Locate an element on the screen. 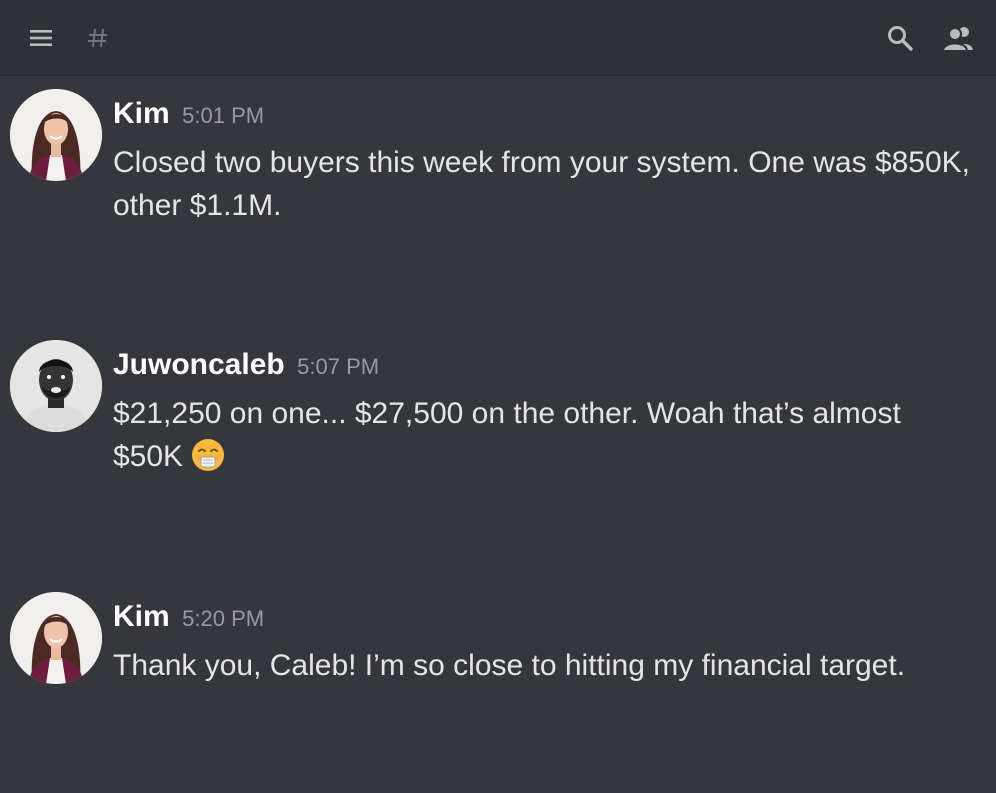 The image size is (996, 793). money-mouth-face-icon is located at coordinates (208, 455).